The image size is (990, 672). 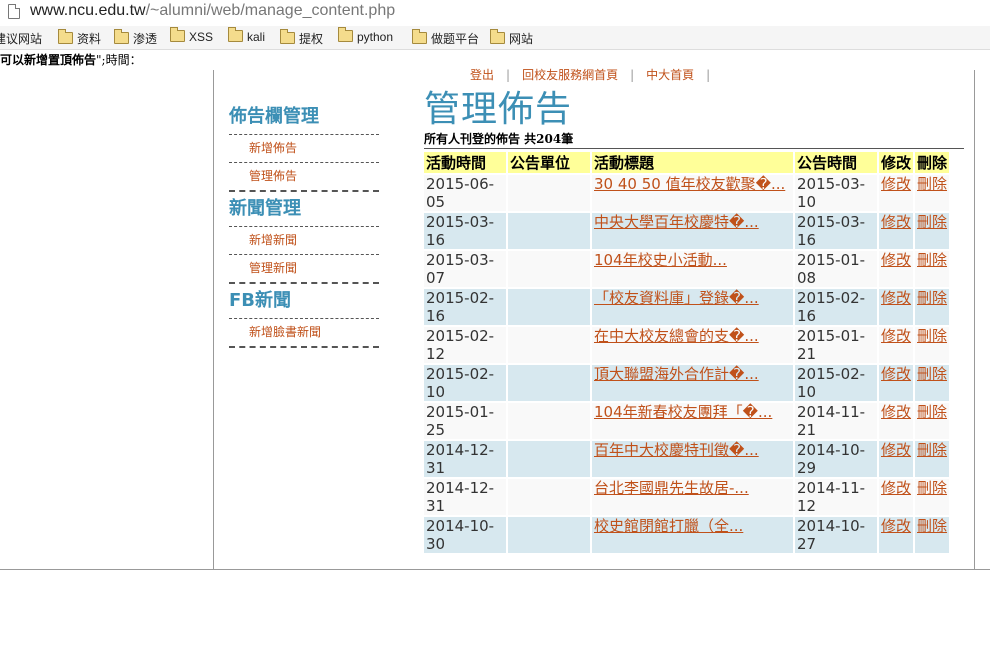 What do you see at coordinates (460, 459) in the screenshot?
I see `event-date-text: 2014-12-31` at bounding box center [460, 459].